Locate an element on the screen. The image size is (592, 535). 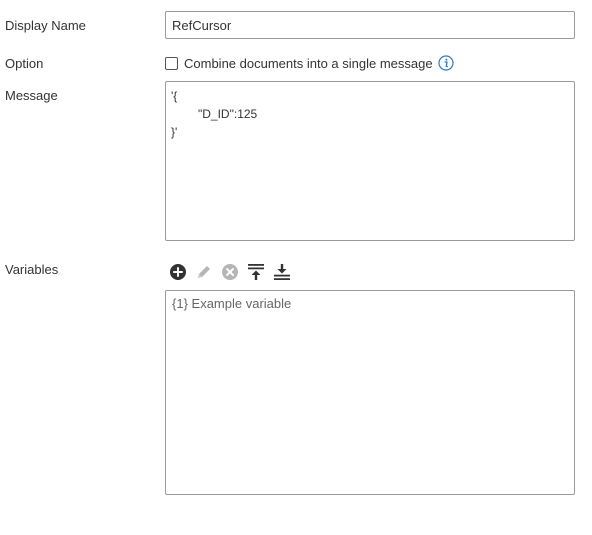
display-name-label: Display Name is located at coordinates (45, 25).